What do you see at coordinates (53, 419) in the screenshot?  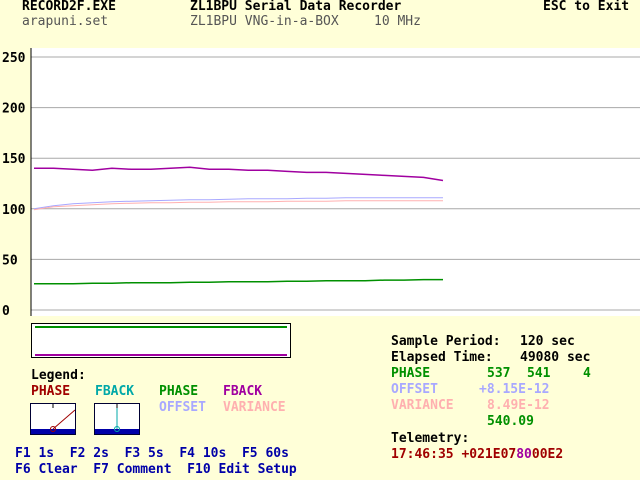 I see `phase-meter` at bounding box center [53, 419].